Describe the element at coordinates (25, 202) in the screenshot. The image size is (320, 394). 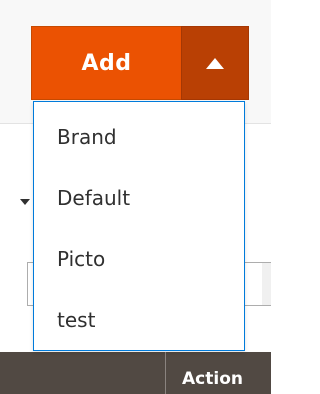
I see `caret-down-icon` at that location.